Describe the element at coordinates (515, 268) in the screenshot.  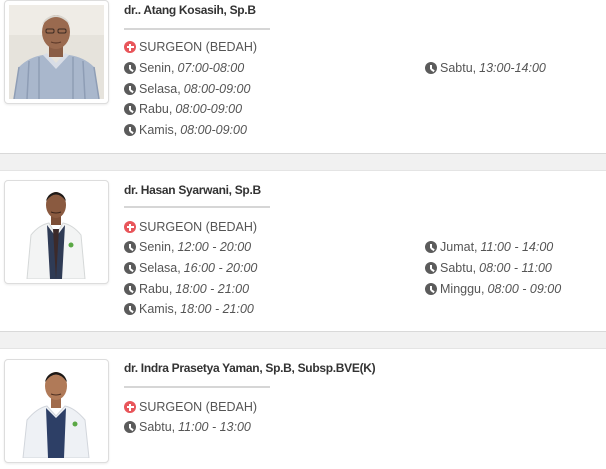
I see `schedule-time: 08:00 - 11:00` at that location.